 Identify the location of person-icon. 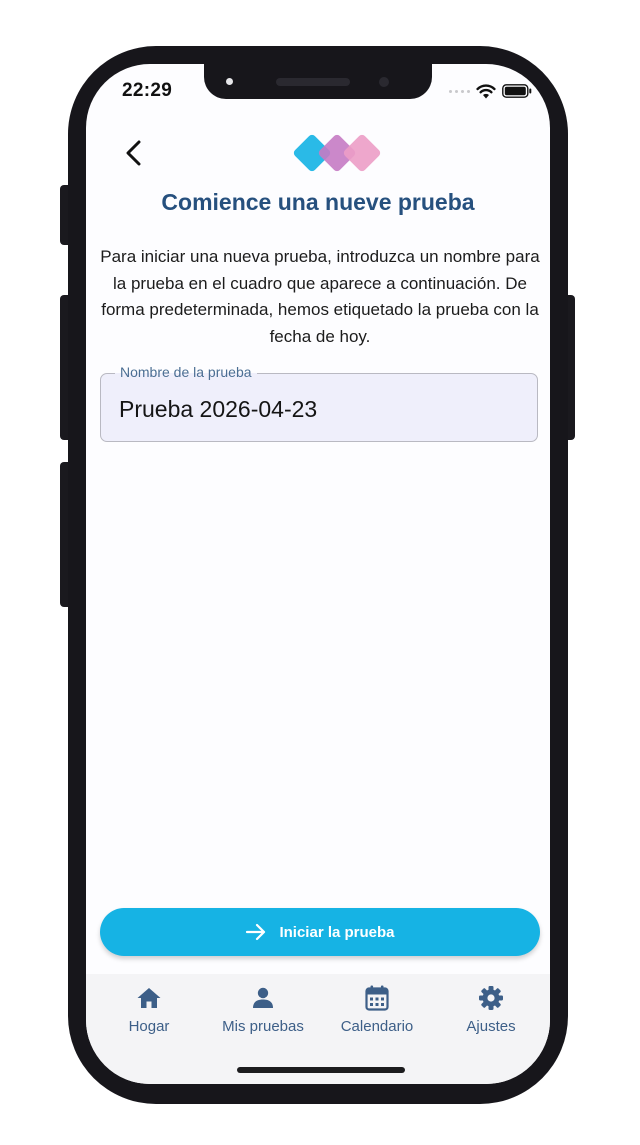
(263, 997).